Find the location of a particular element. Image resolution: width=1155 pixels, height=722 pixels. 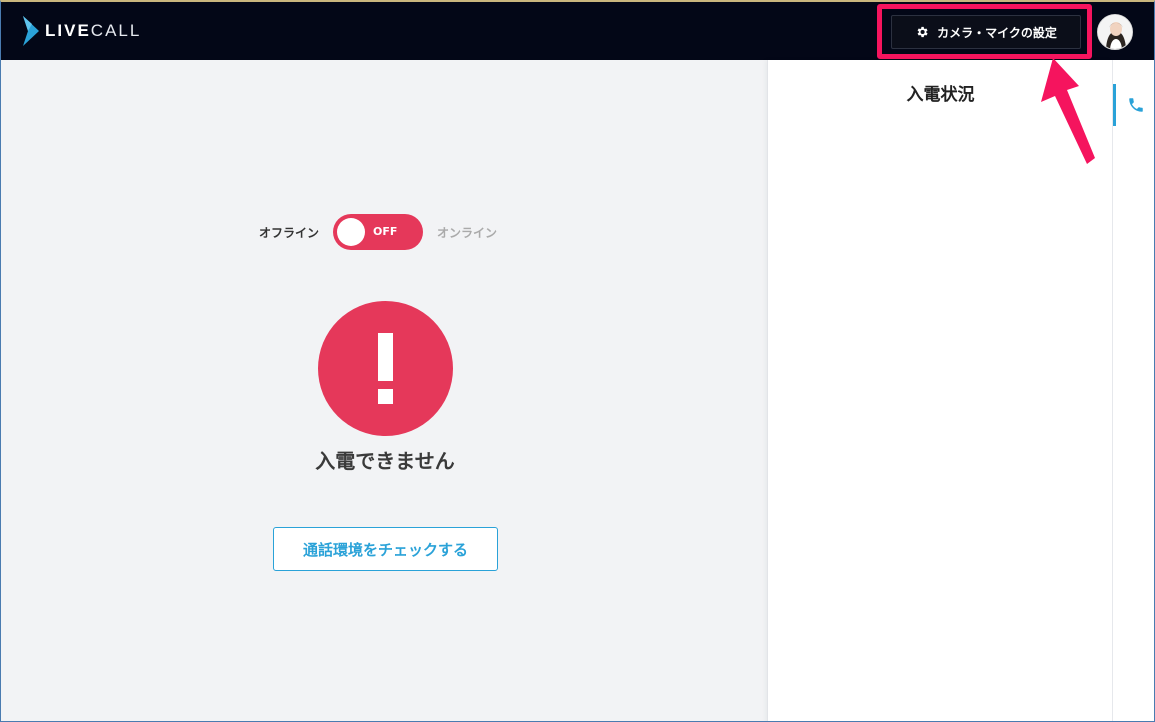

logo-chevron-icon is located at coordinates (31, 31).